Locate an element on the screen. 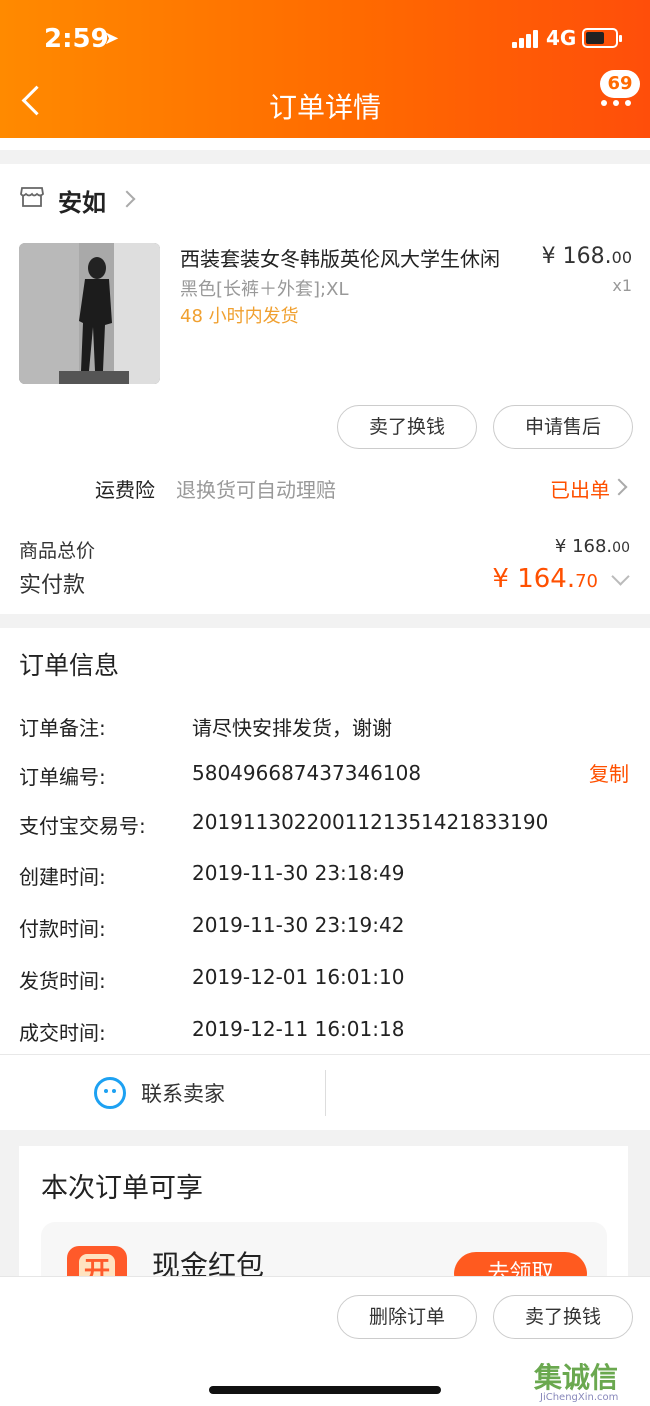 This screenshot has height=1406, width=650. goods-total-label: 商品总价 is located at coordinates (57, 551).